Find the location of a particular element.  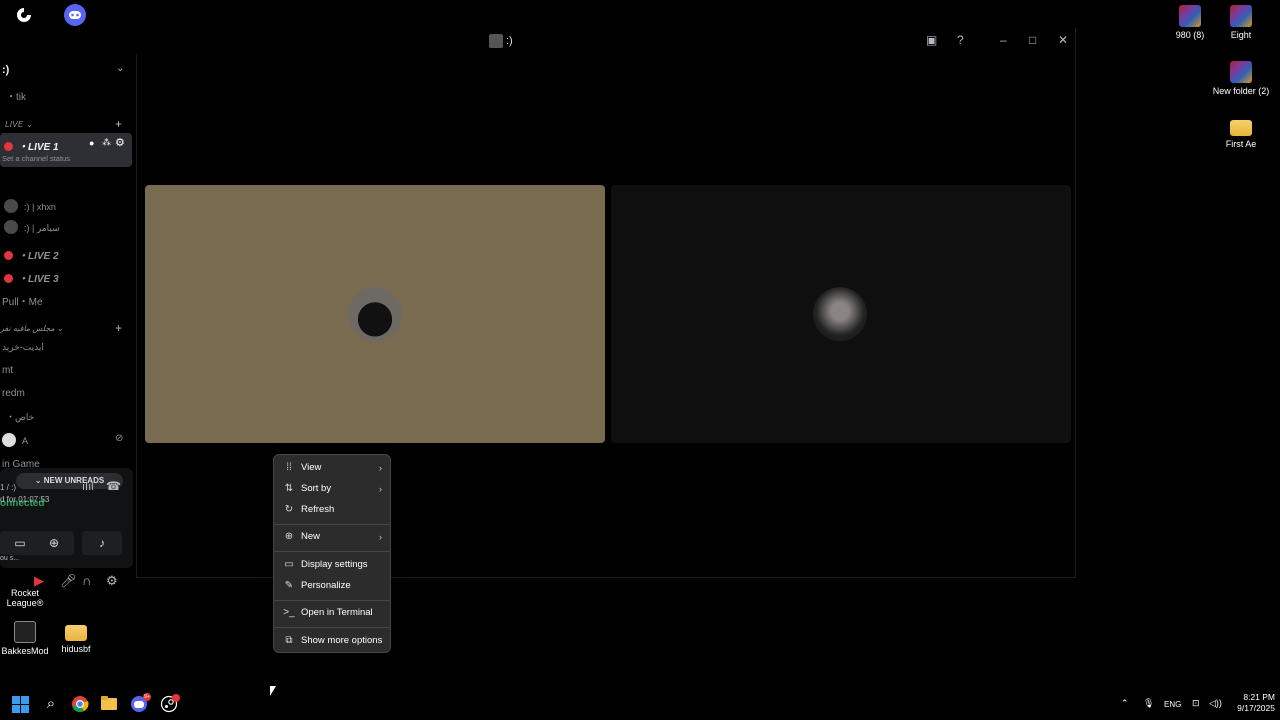

menu-item-display-settings: ▭ Display settings is located at coordinates (332, 565).